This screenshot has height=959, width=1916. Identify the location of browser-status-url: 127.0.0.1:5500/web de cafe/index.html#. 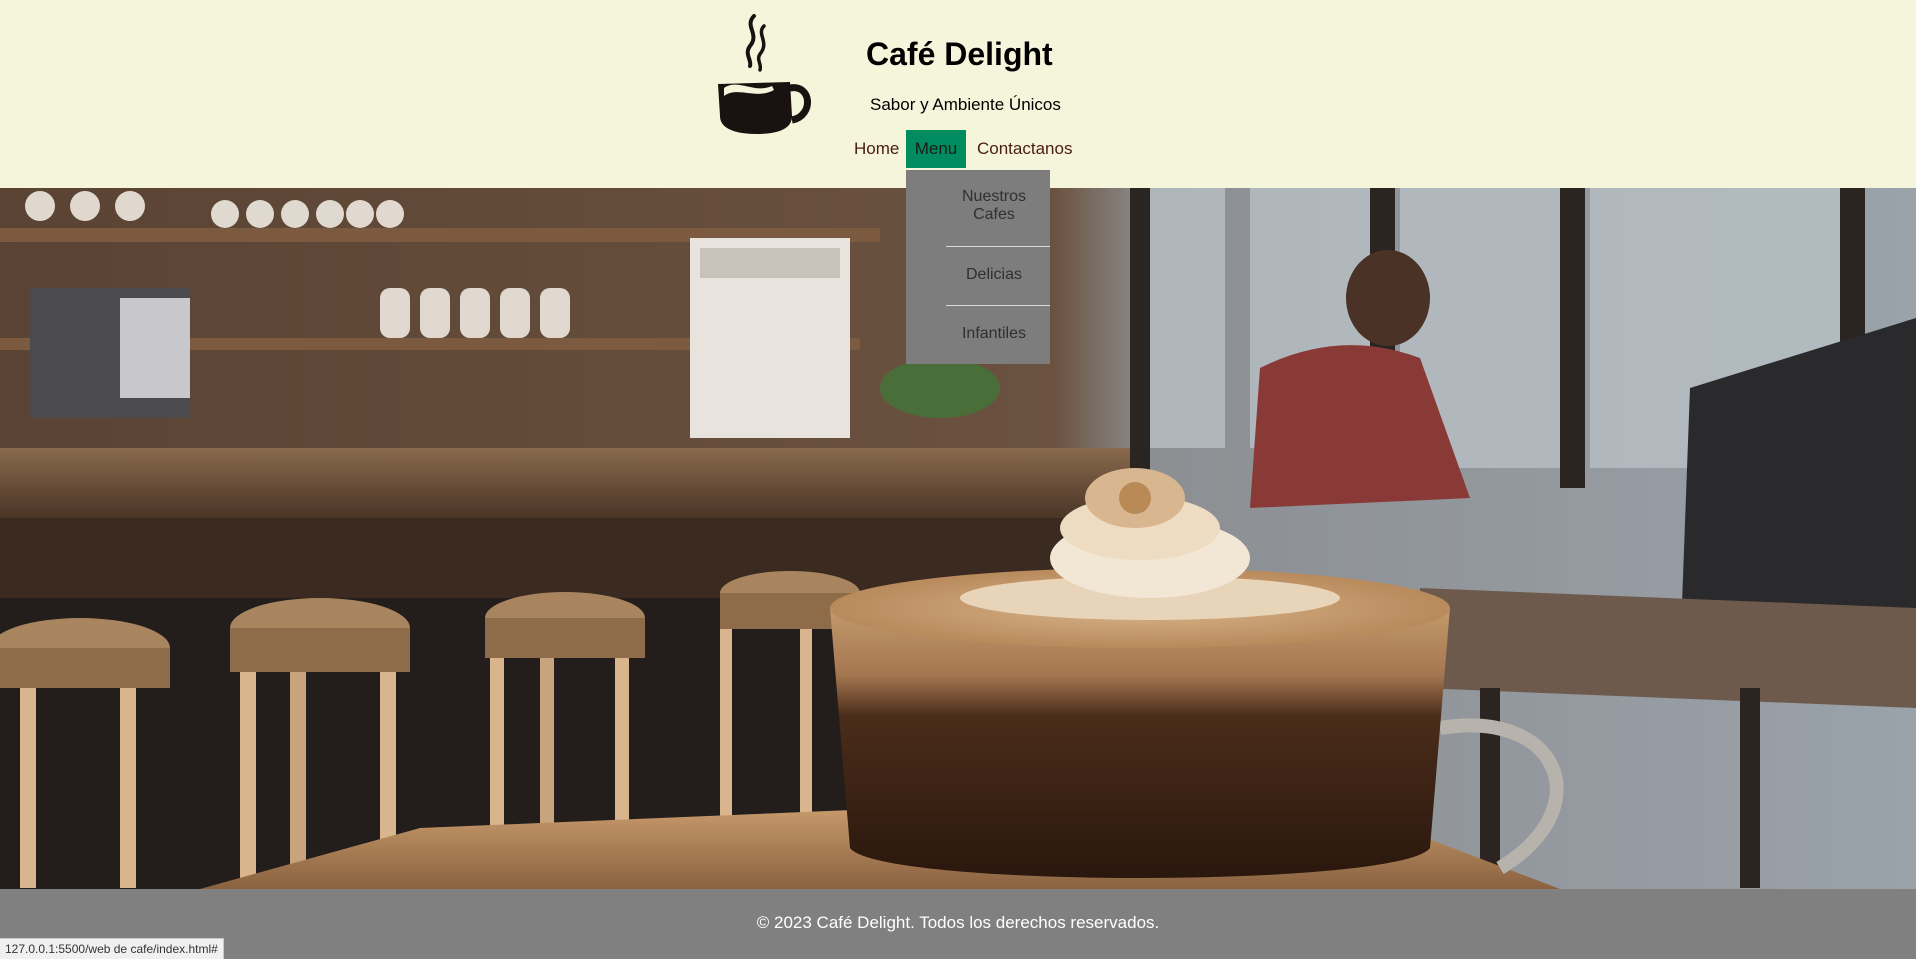
(112, 948).